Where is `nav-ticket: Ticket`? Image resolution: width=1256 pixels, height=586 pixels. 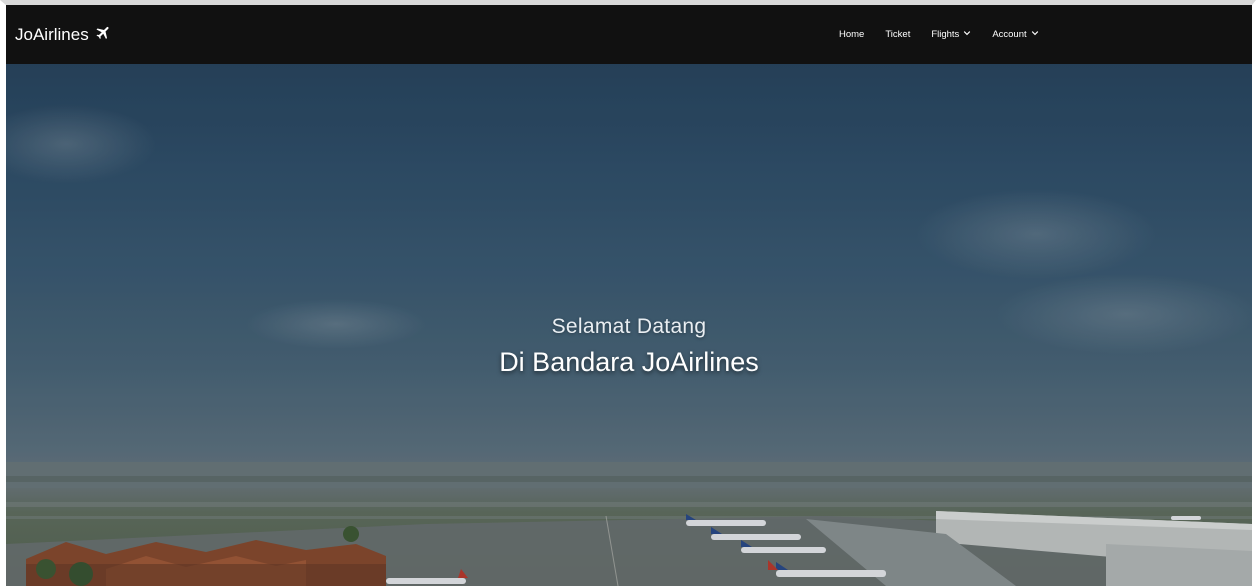 nav-ticket: Ticket is located at coordinates (897, 34).